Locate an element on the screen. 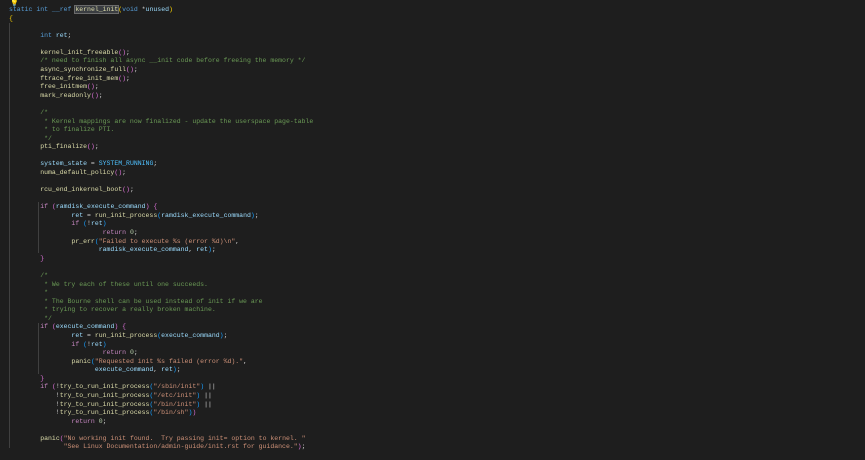 This screenshot has width=865, height=460. code-line: kernel_init_freeable(); is located at coordinates (161, 53).